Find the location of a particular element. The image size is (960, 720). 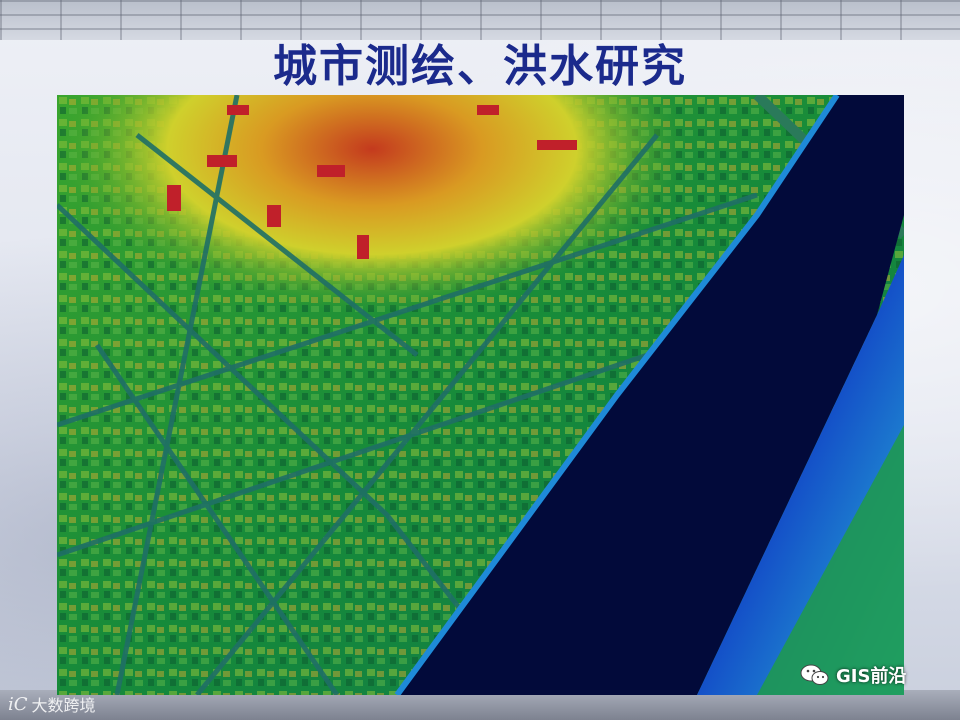

watermark-left: iC 大数跨境 is located at coordinates (52, 704).